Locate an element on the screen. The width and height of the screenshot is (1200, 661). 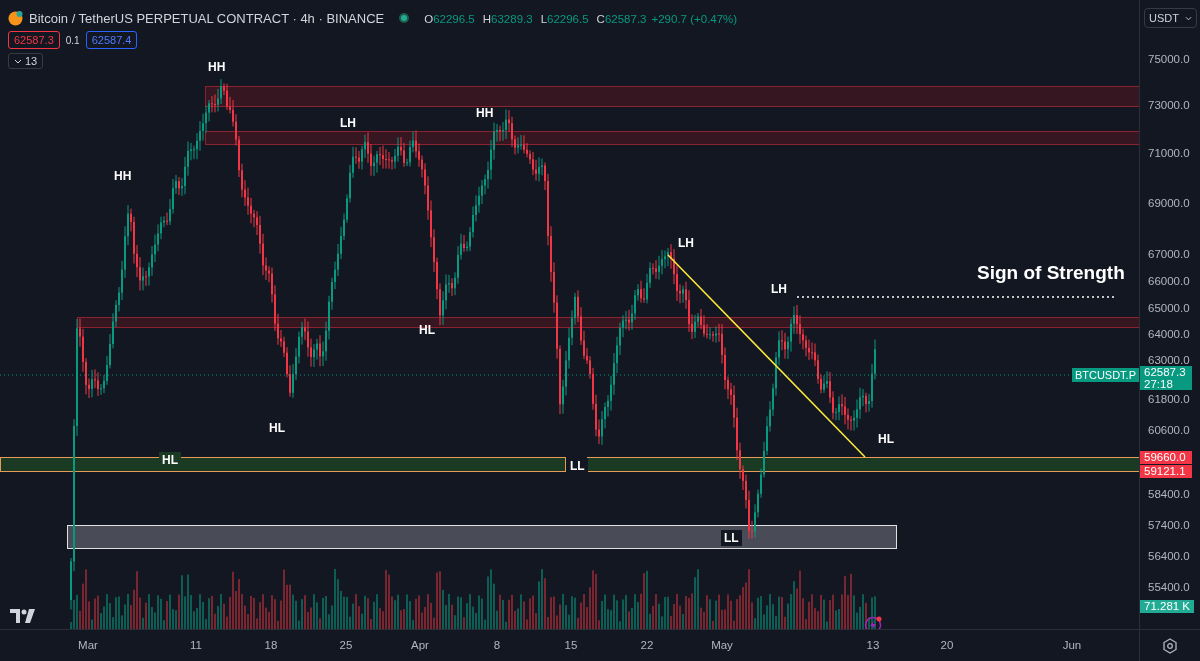
ohlc-key: L is located at coordinates (544, 19).